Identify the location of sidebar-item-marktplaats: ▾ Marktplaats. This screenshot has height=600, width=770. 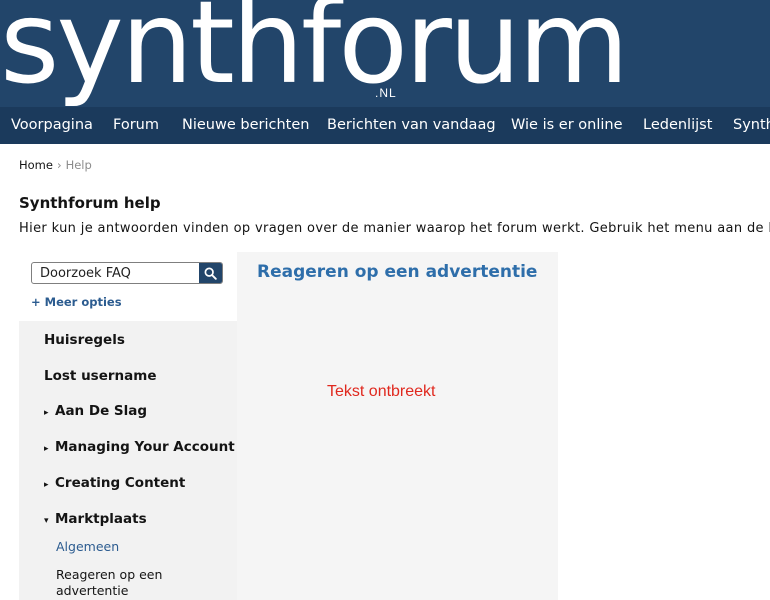
(95, 519).